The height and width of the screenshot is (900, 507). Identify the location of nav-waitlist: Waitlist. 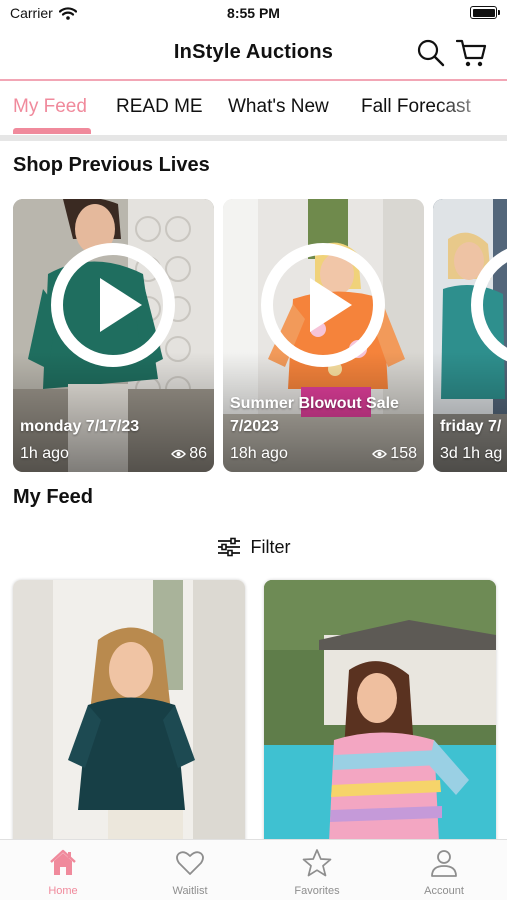
(190, 870).